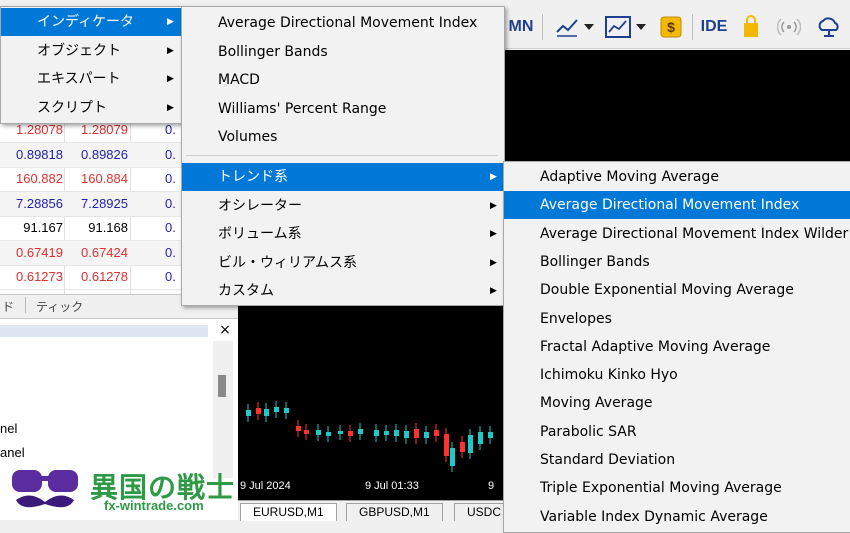  Describe the element at coordinates (394, 512) in the screenshot. I see `tab-gbpusd: GBPUSD,M1` at that location.